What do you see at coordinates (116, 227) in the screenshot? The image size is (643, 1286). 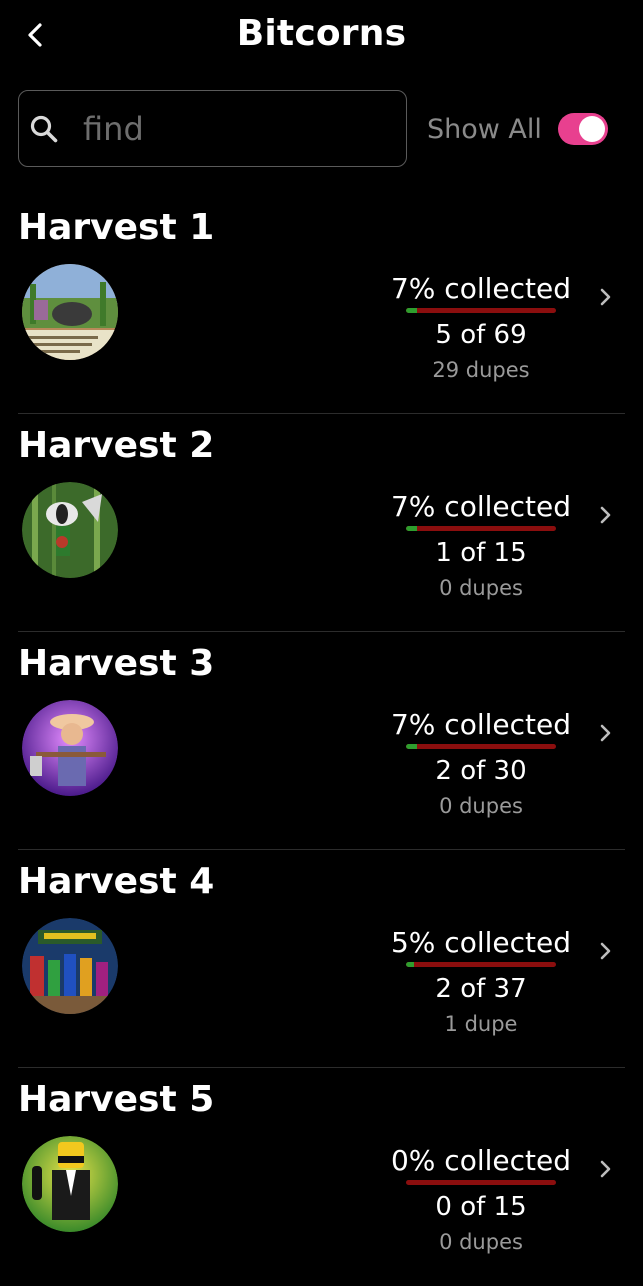 I see `harvest-title: Harvest 1` at bounding box center [116, 227].